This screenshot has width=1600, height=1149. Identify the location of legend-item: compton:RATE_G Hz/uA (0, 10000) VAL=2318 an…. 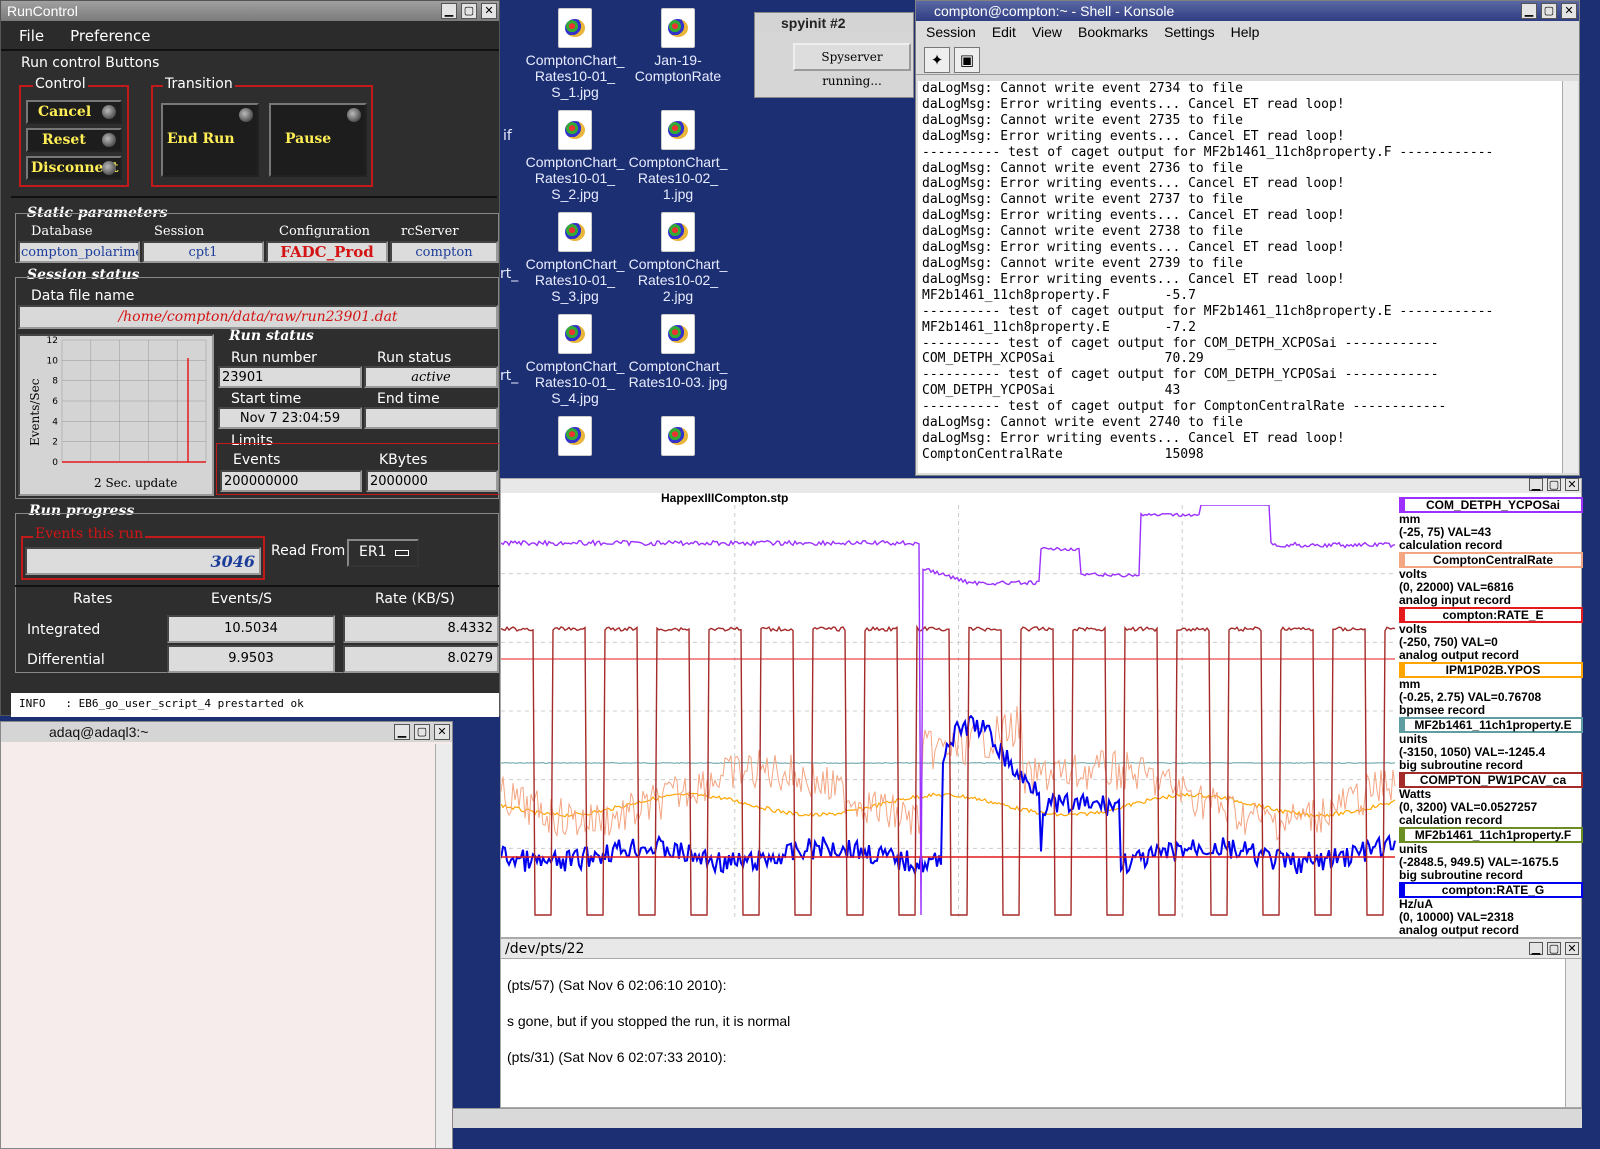
(1491, 909).